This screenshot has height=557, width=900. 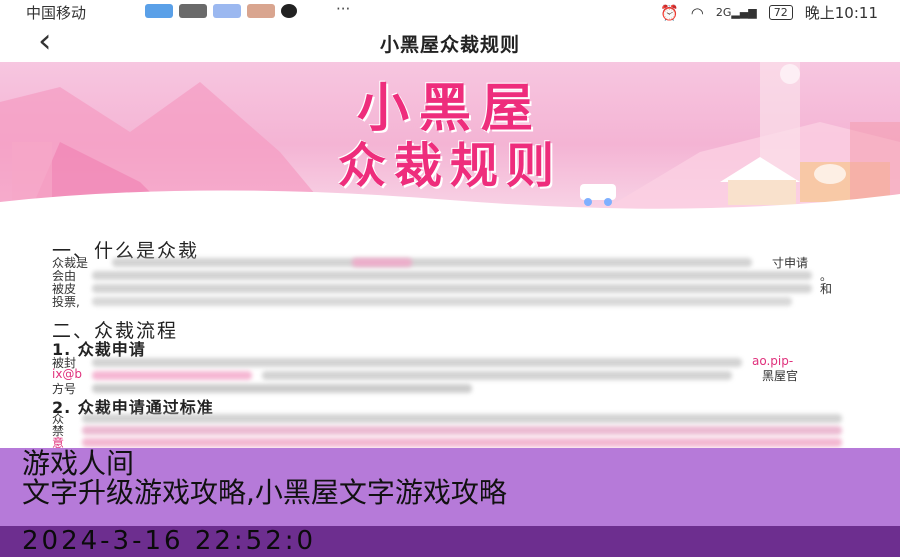 I want to click on status-bar: 中国移动 ··· ⏰ ◠ 2G▂▄▆ 72 晚上10:11, so click(x=450, y=11).